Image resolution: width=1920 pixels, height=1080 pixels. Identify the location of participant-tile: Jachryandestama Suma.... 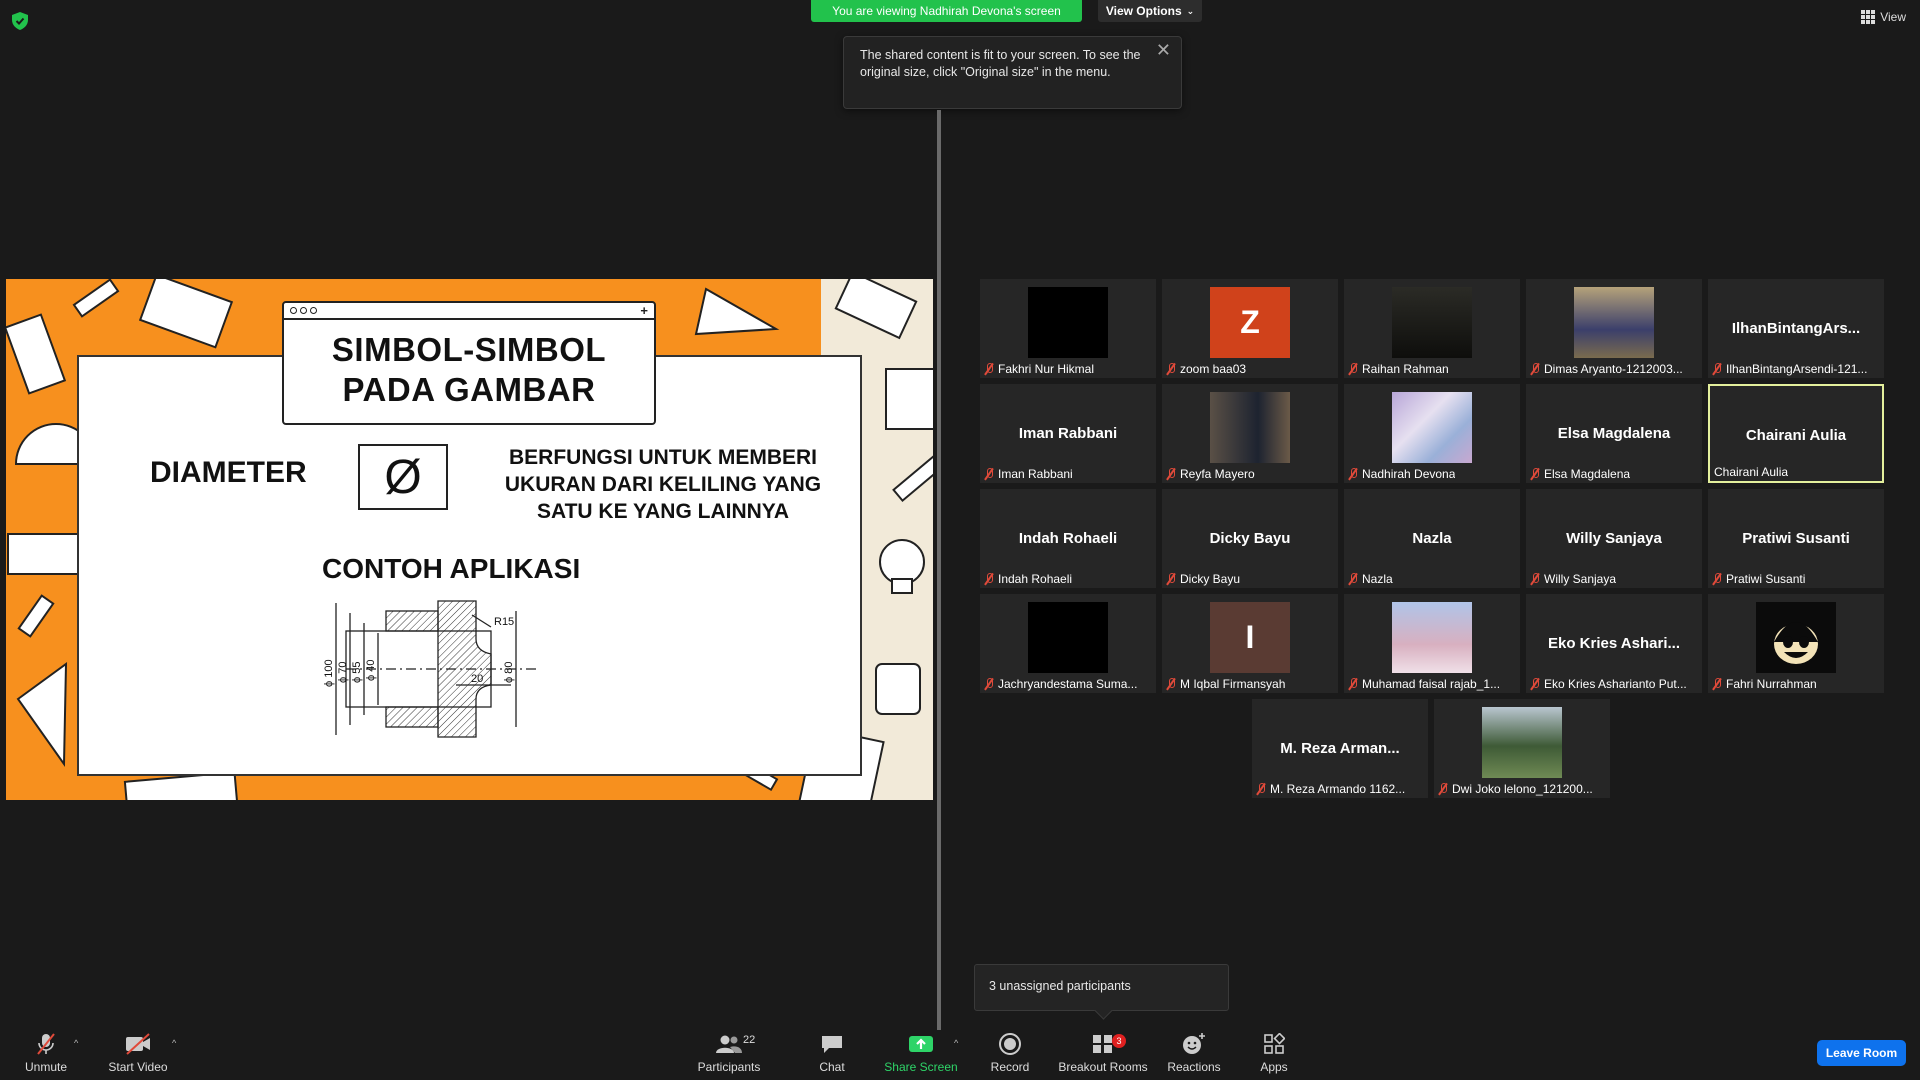
(1068, 643).